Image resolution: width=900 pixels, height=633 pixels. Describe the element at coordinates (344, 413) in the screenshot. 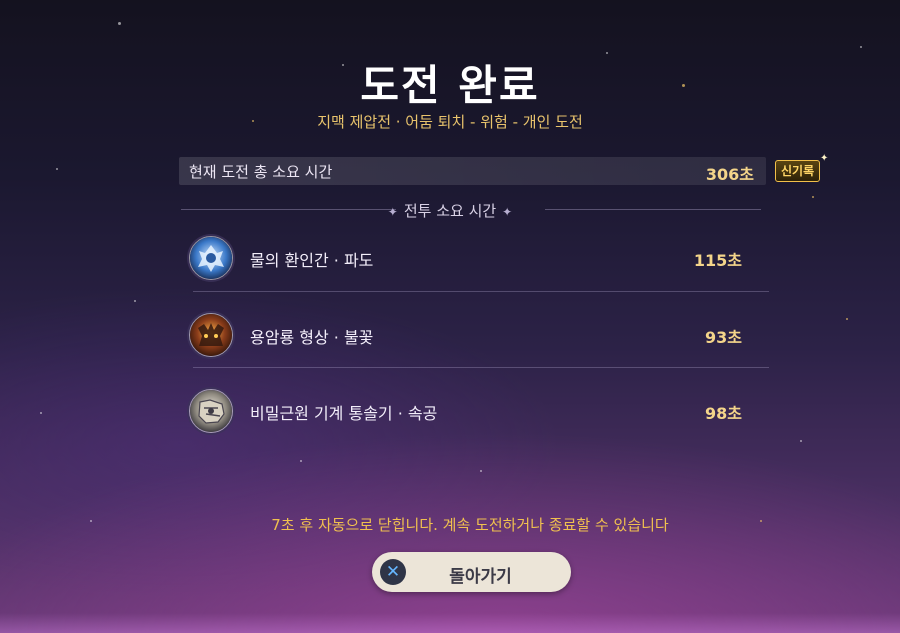

I see `boss-name: 비밀근원 기계 통솔기 · 속공` at that location.